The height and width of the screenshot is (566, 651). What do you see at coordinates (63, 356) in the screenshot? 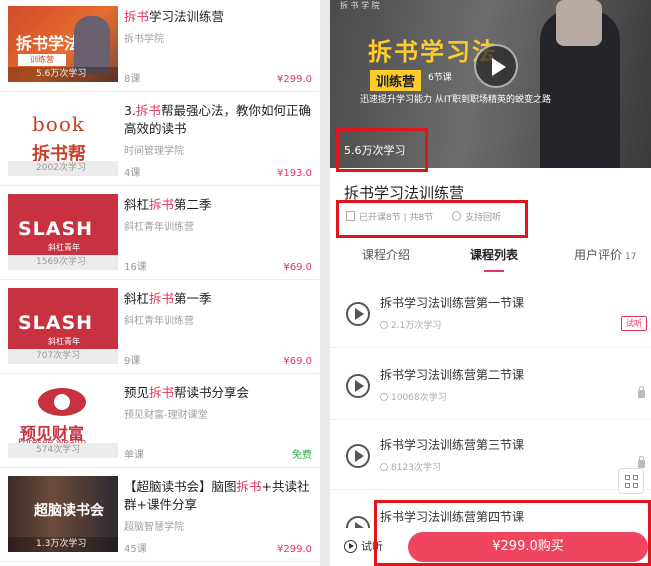
I see `course-views: 707次学习` at bounding box center [63, 356].